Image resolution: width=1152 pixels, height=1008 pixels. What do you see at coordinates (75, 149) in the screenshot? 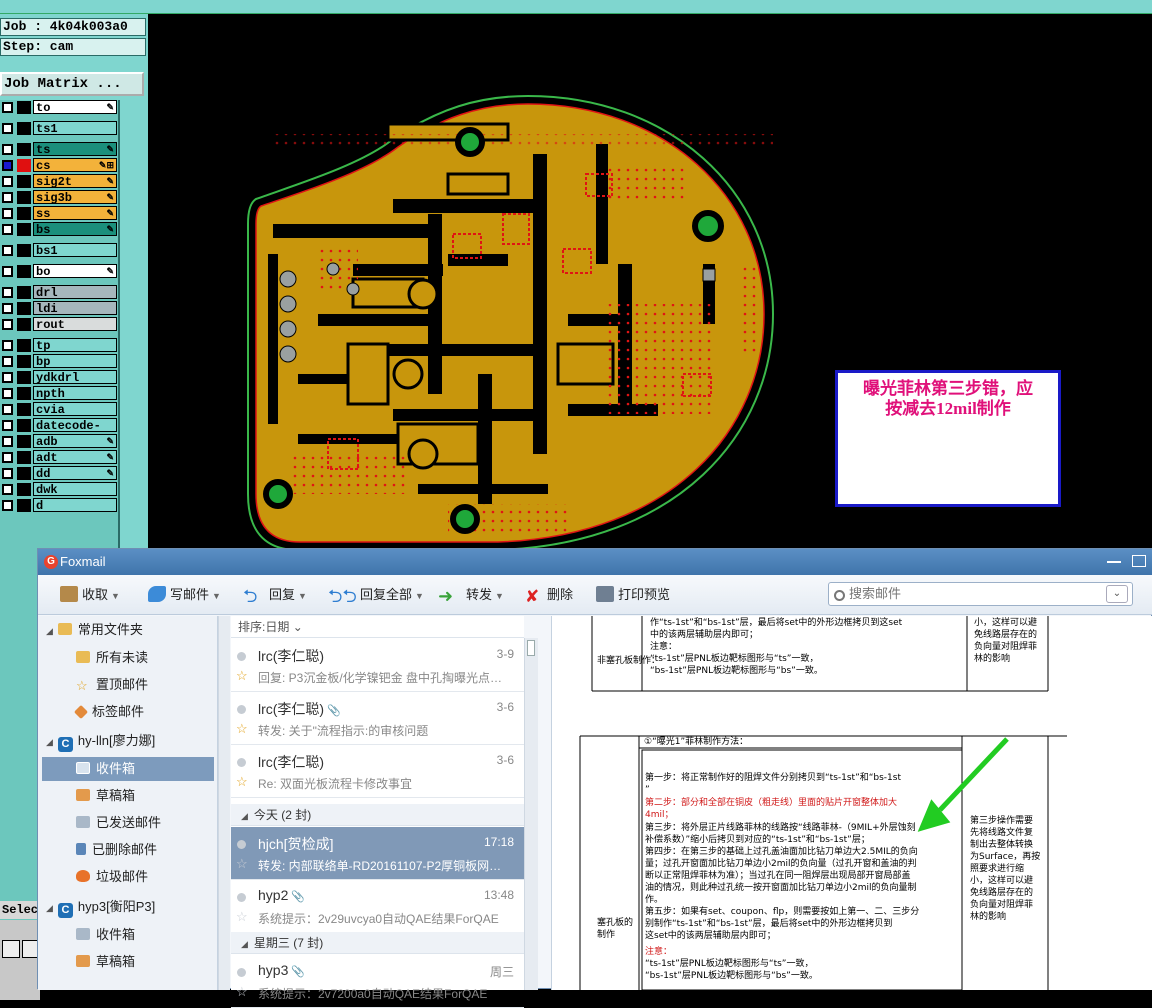
I see `layer-name: ts ✎` at bounding box center [75, 149].